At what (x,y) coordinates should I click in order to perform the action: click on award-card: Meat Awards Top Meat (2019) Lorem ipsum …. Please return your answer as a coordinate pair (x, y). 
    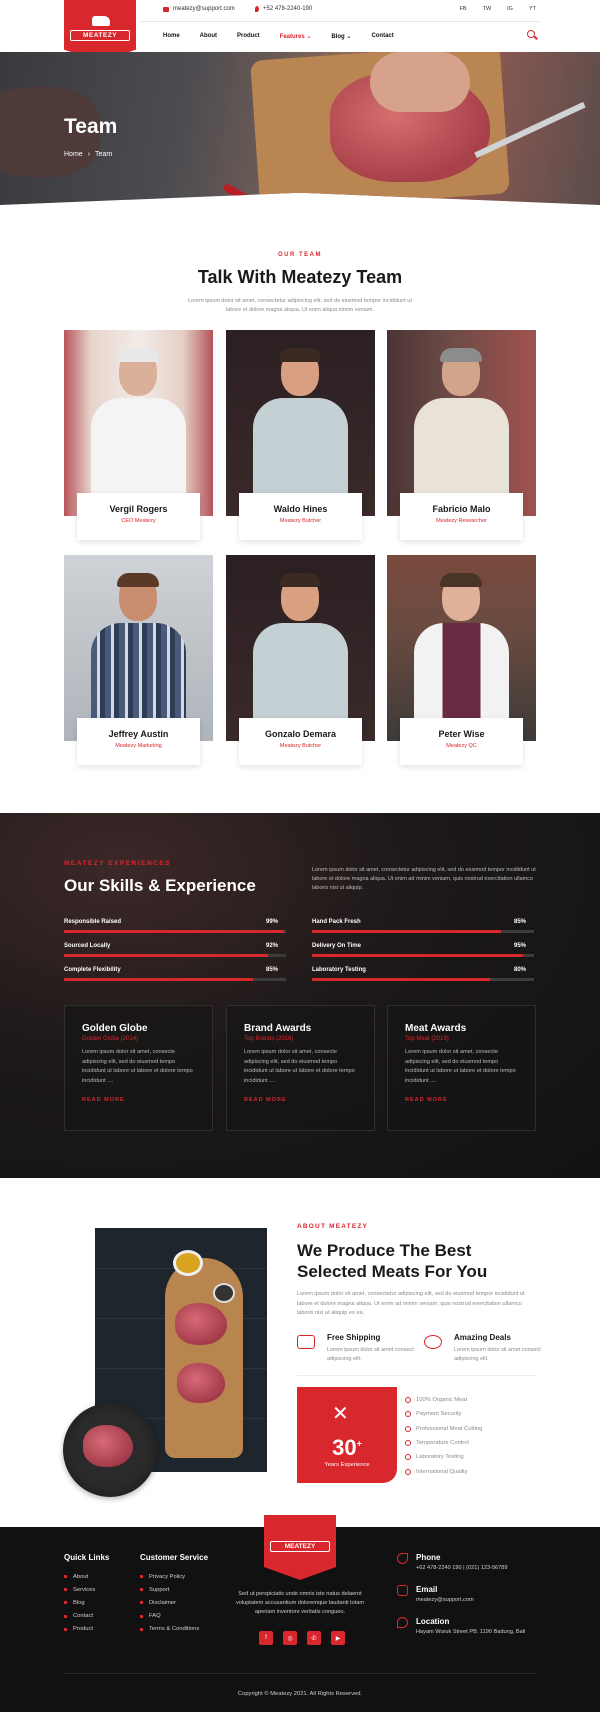
    Looking at the image, I should click on (461, 1068).